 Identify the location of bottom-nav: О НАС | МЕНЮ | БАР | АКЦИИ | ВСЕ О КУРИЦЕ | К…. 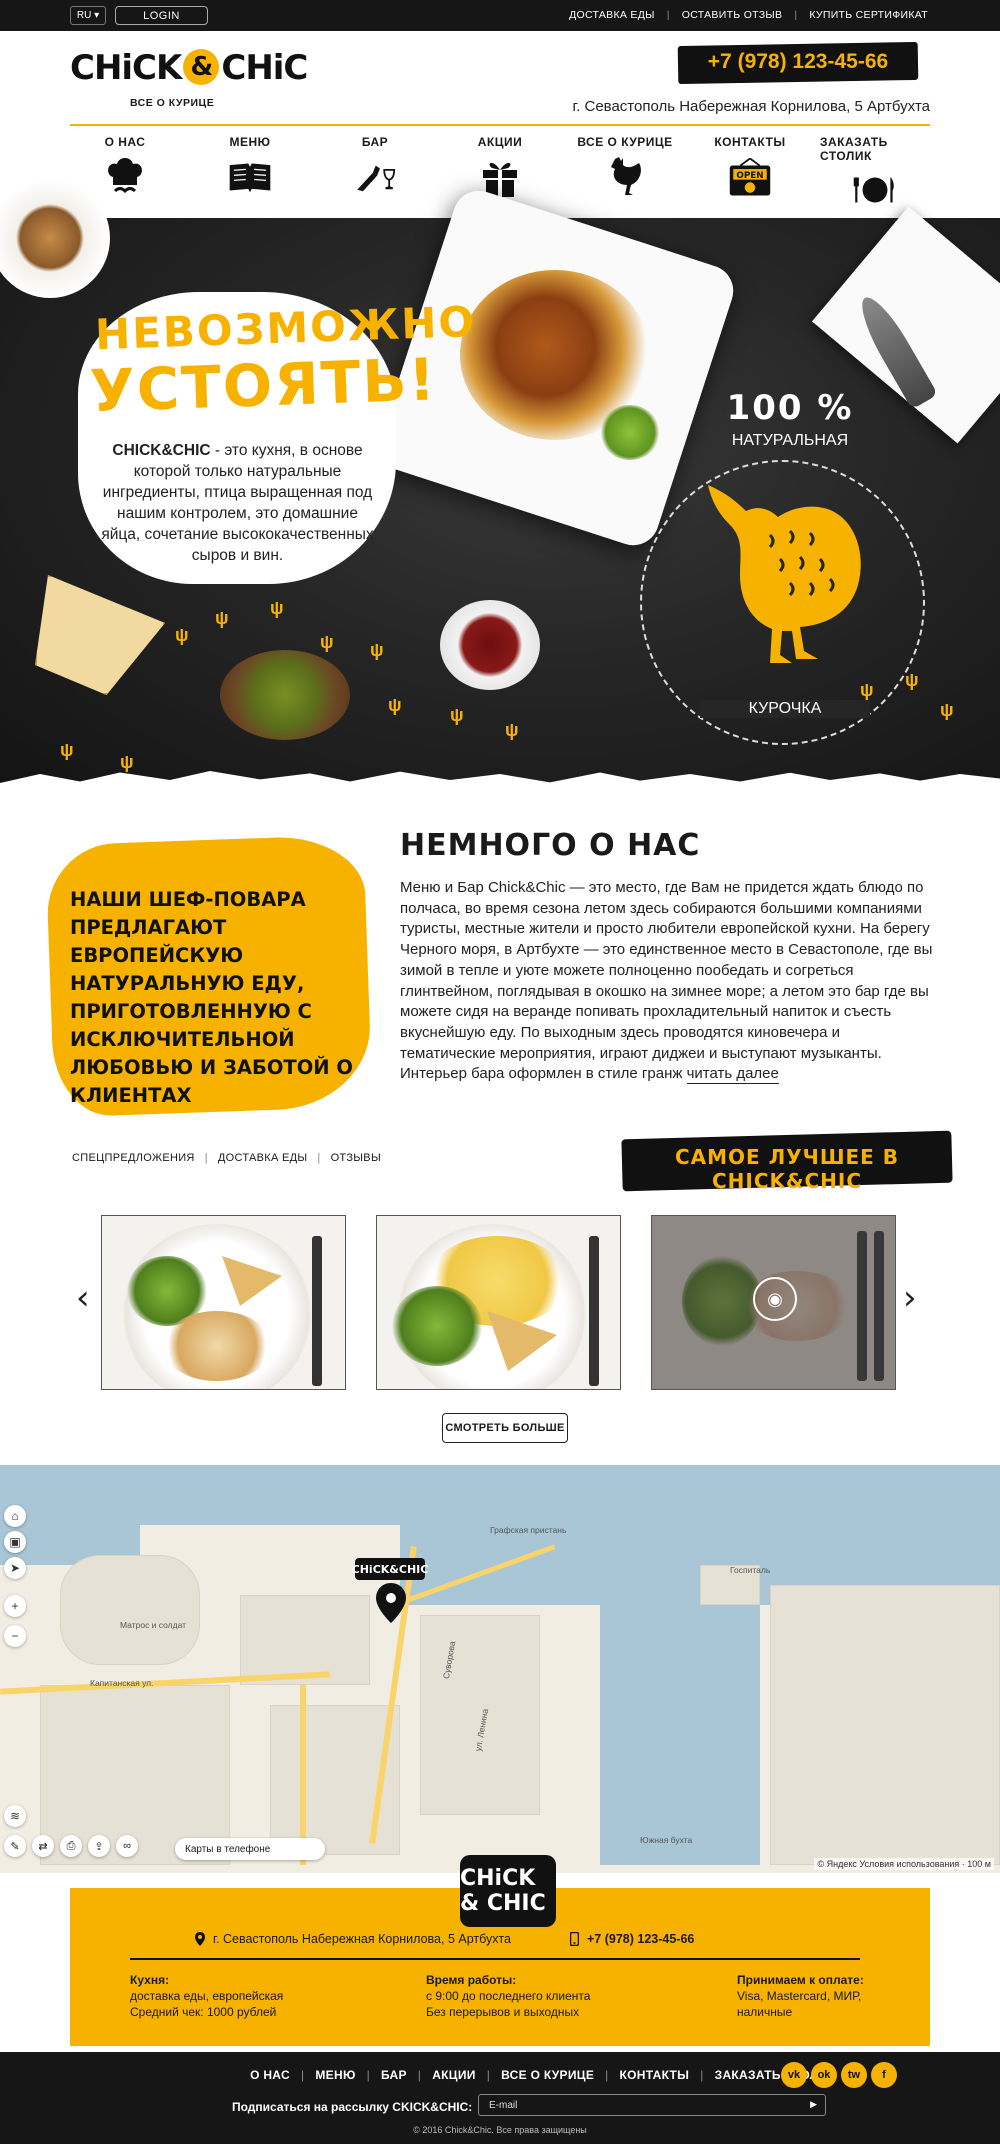
(542, 2075).